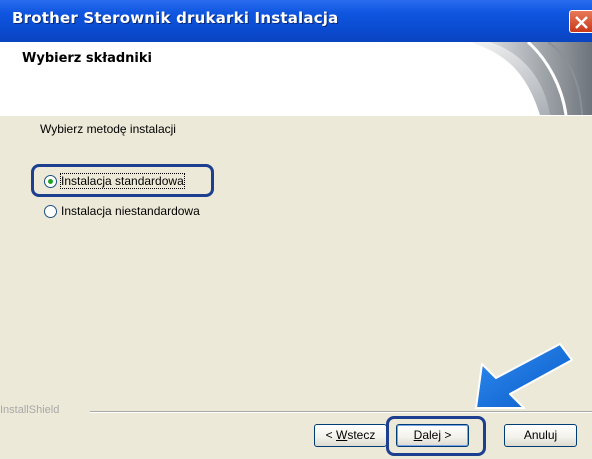 The height and width of the screenshot is (459, 592). Describe the element at coordinates (175, 18) in the screenshot. I see `window-title: Brother Sterownik drukarki Instalacja` at that location.